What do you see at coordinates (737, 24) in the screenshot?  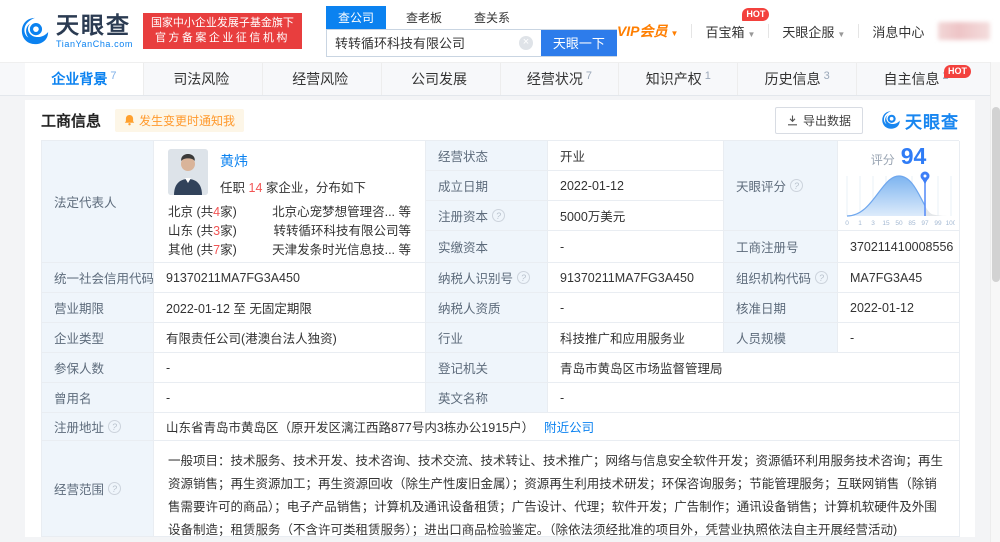 I see `treasure-box-menu: 百宝箱 ▼ HOT` at bounding box center [737, 24].